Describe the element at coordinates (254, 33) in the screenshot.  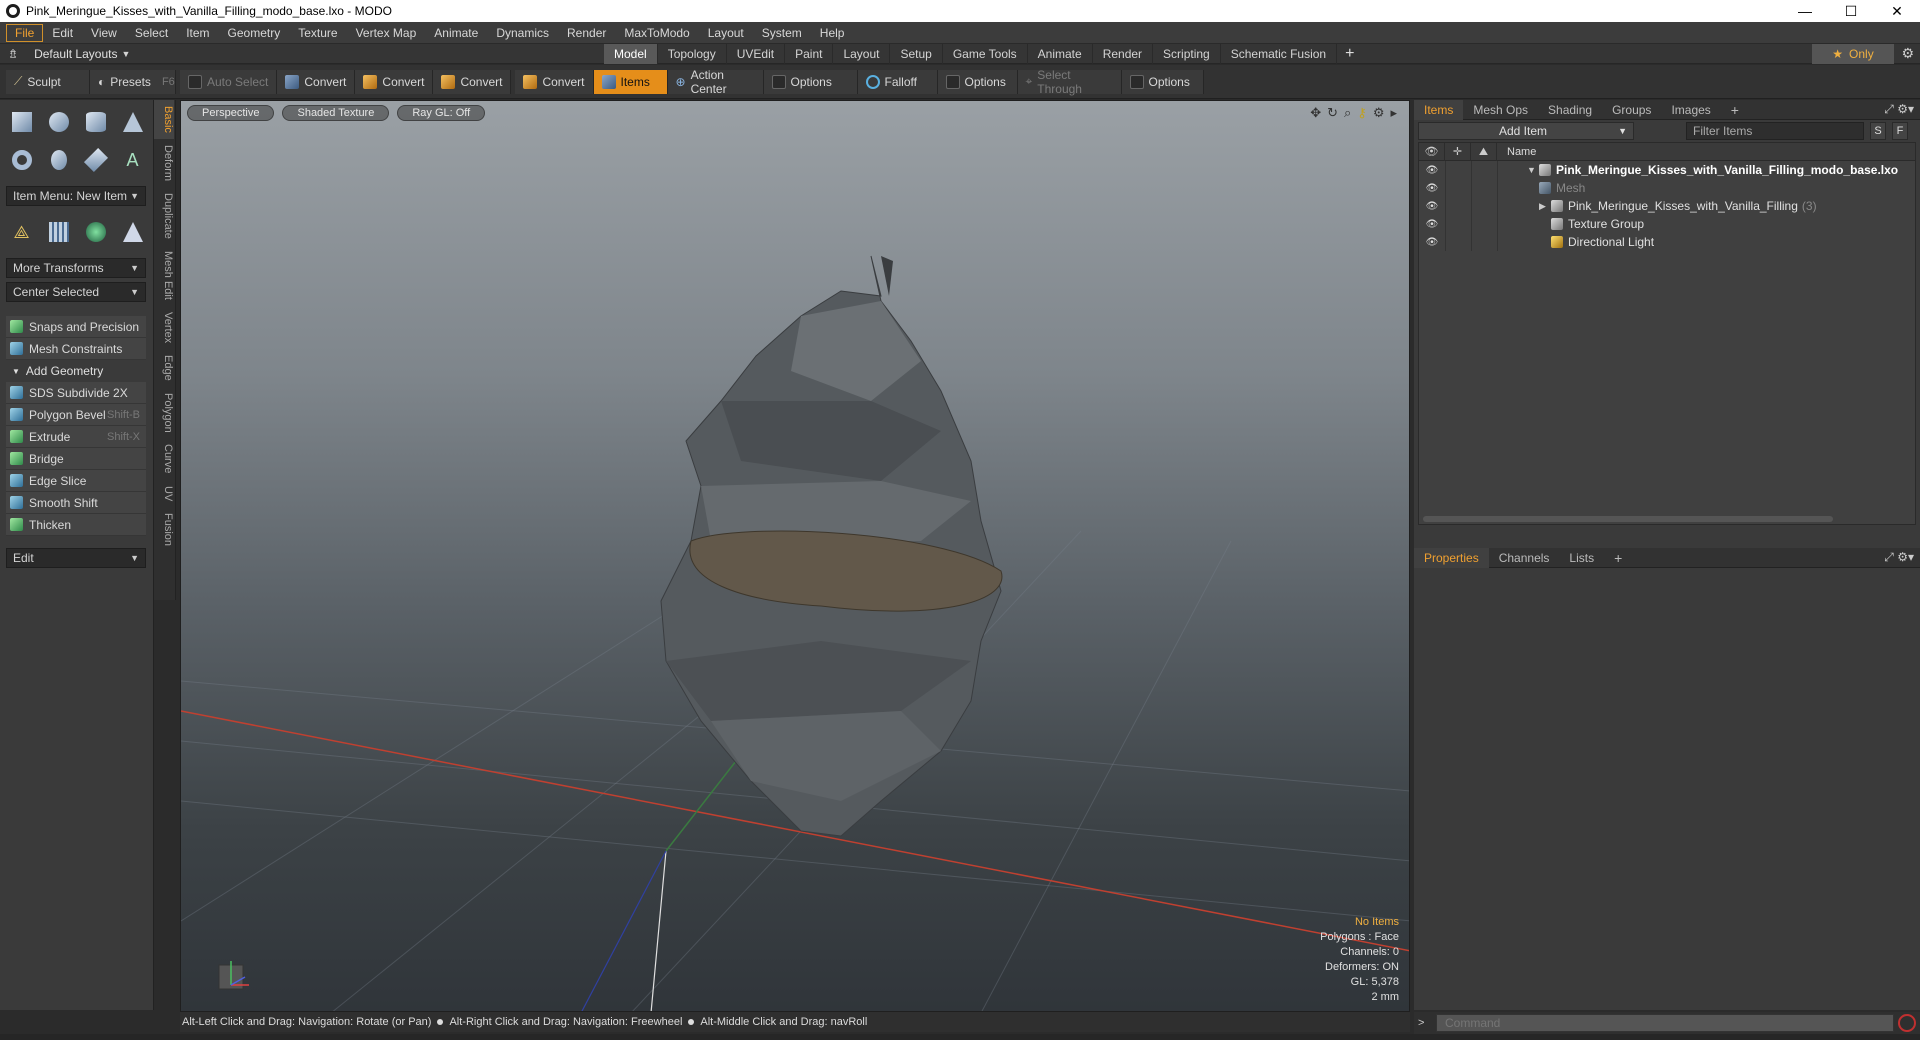
I see `menu-geometry: Geometry` at that location.